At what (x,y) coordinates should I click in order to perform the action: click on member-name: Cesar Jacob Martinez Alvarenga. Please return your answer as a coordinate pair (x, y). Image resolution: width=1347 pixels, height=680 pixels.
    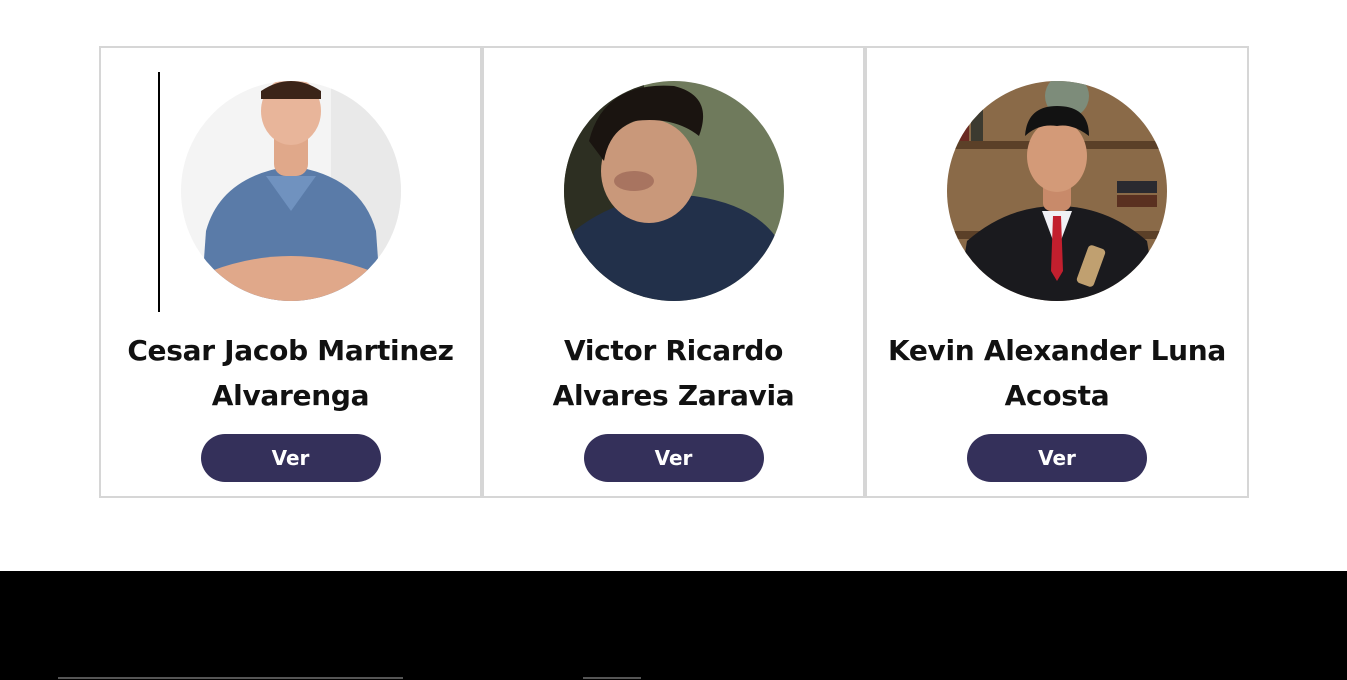
    Looking at the image, I should click on (290, 373).